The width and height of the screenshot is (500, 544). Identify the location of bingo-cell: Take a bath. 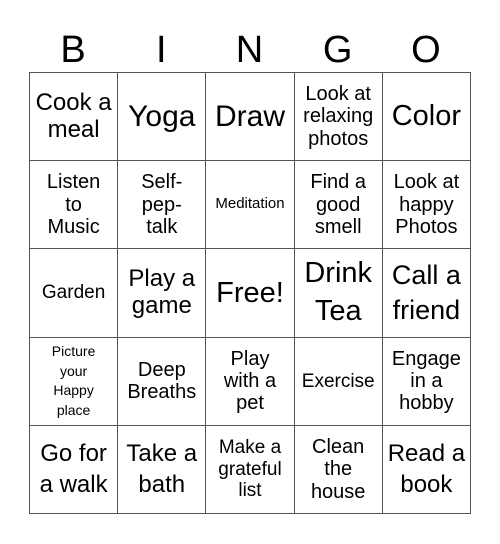
(162, 469).